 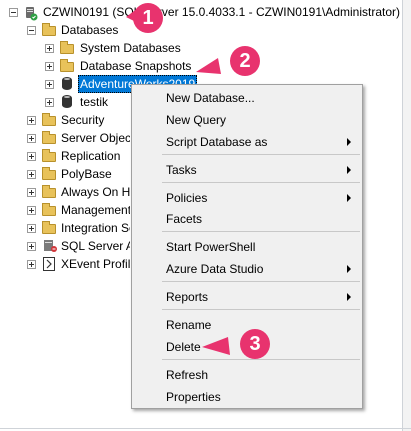 What do you see at coordinates (90, 30) in the screenshot?
I see `databases-label: Databases` at bounding box center [90, 30].